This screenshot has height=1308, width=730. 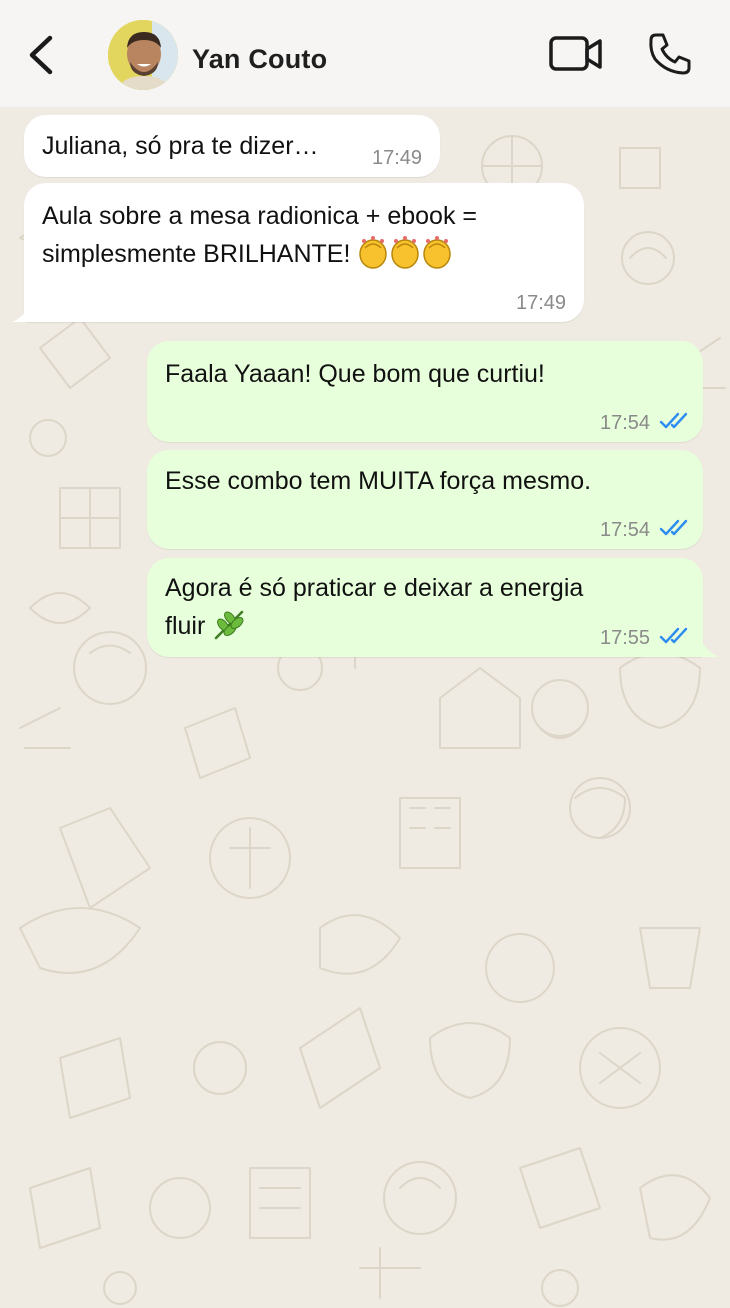 What do you see at coordinates (196, 254) in the screenshot?
I see `message-text-line-2-text: simplesmente BRILHANTE!` at bounding box center [196, 254].